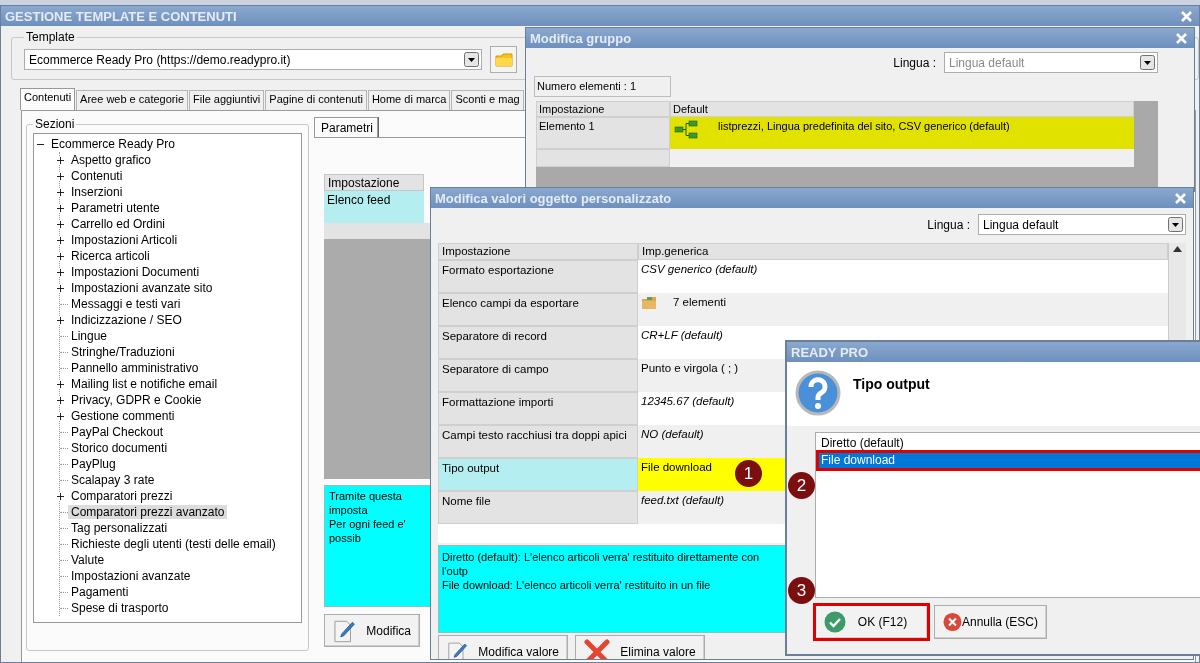 This screenshot has height=663, width=1200. Describe the element at coordinates (602, 86) in the screenshot. I see `count-field: Numero elementi : 1` at that location.